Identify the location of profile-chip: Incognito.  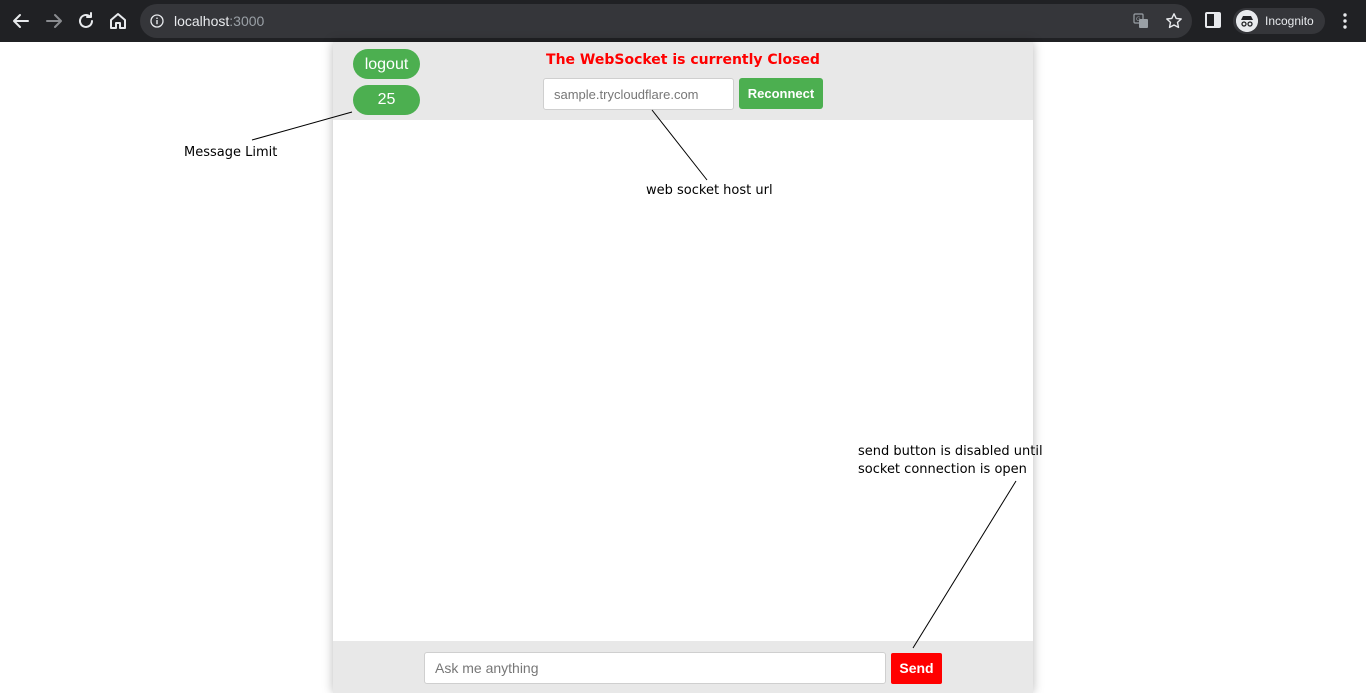
(1279, 21).